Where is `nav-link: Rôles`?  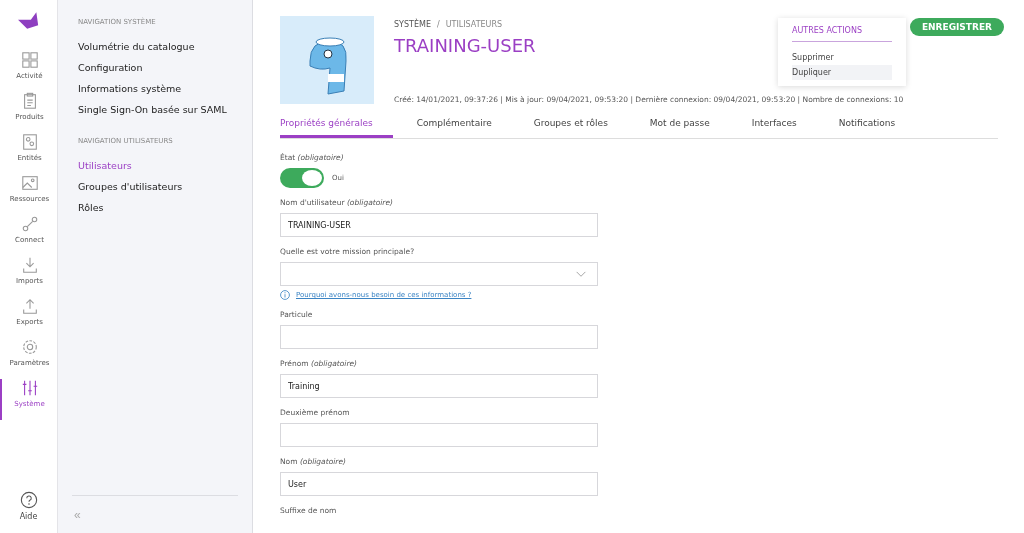 nav-link: Rôles is located at coordinates (155, 207).